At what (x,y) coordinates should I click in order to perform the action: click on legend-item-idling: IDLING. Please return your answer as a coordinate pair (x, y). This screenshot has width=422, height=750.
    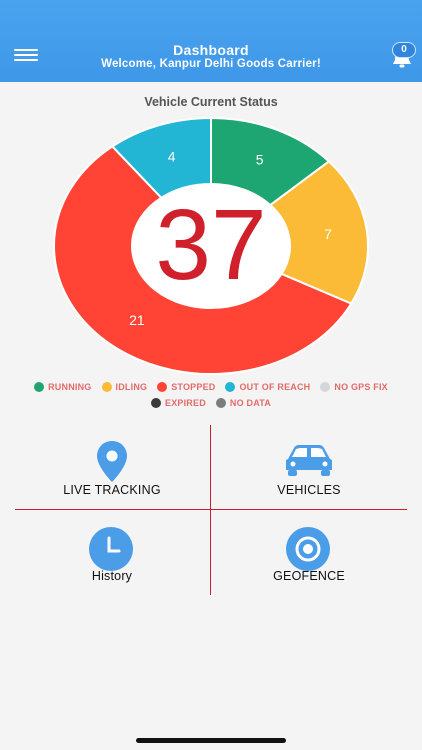
    Looking at the image, I should click on (124, 387).